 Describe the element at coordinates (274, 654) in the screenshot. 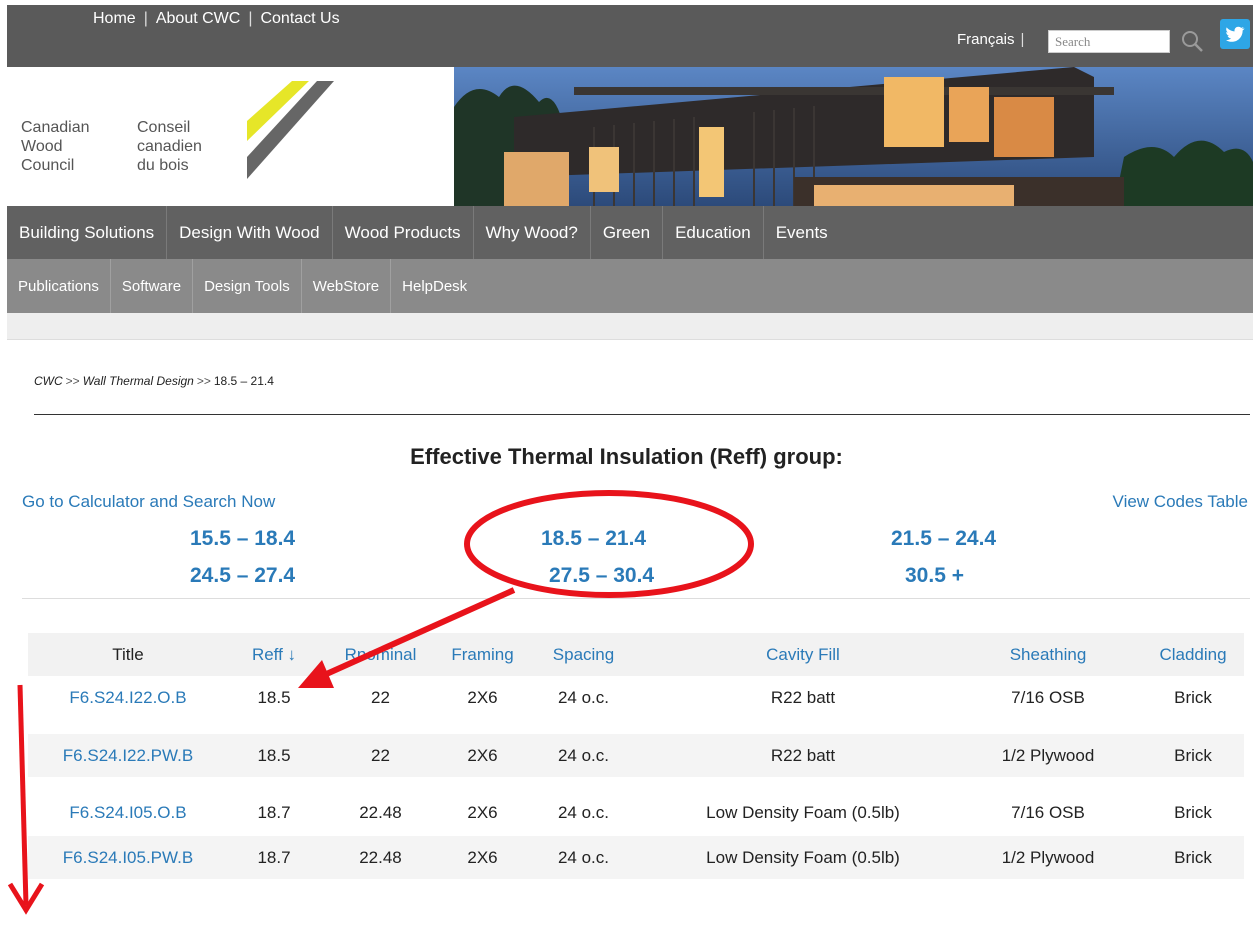

I see `col-reff-sort: Reff ↓` at that location.